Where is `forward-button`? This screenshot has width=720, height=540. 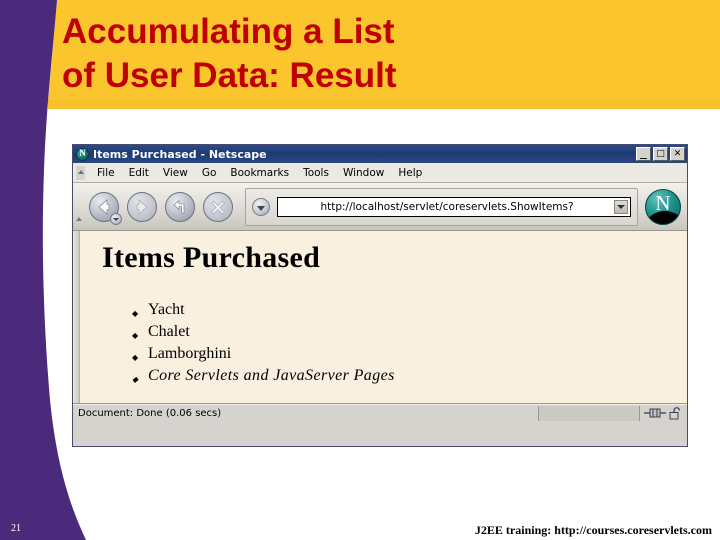 forward-button is located at coordinates (142, 206).